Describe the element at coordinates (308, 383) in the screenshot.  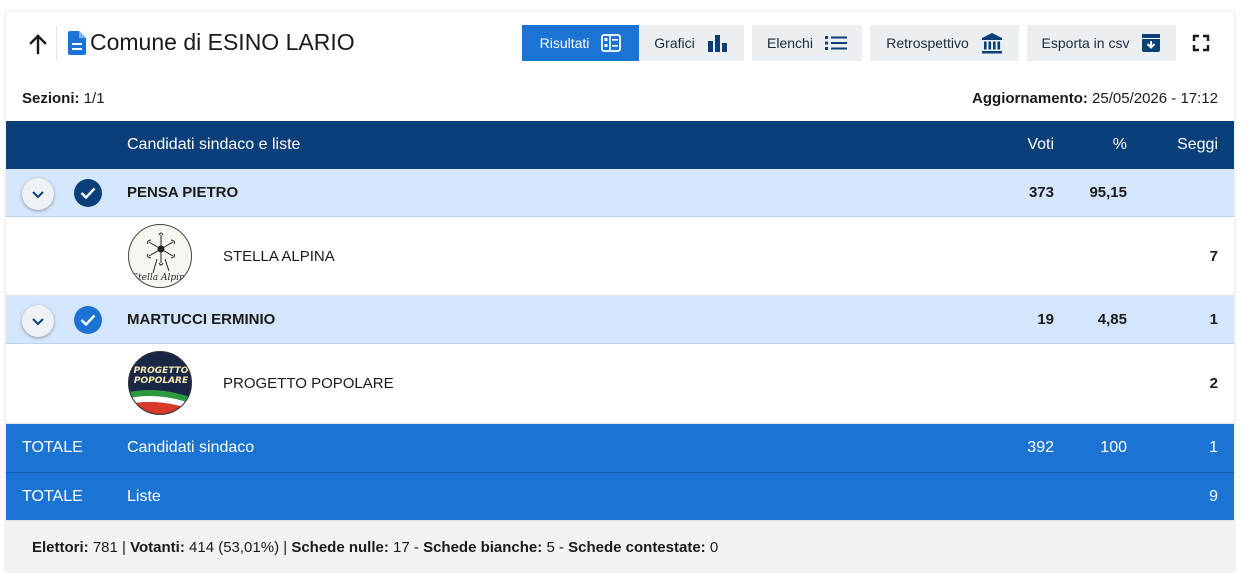
I see `list-name: PROGETTO POPOLARE` at that location.